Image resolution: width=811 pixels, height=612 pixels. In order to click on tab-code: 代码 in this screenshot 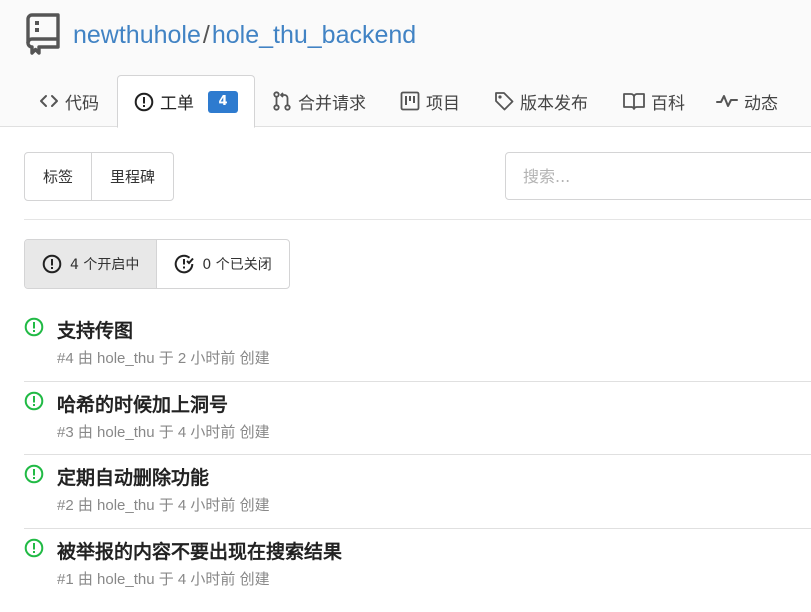, I will do `click(69, 101)`.